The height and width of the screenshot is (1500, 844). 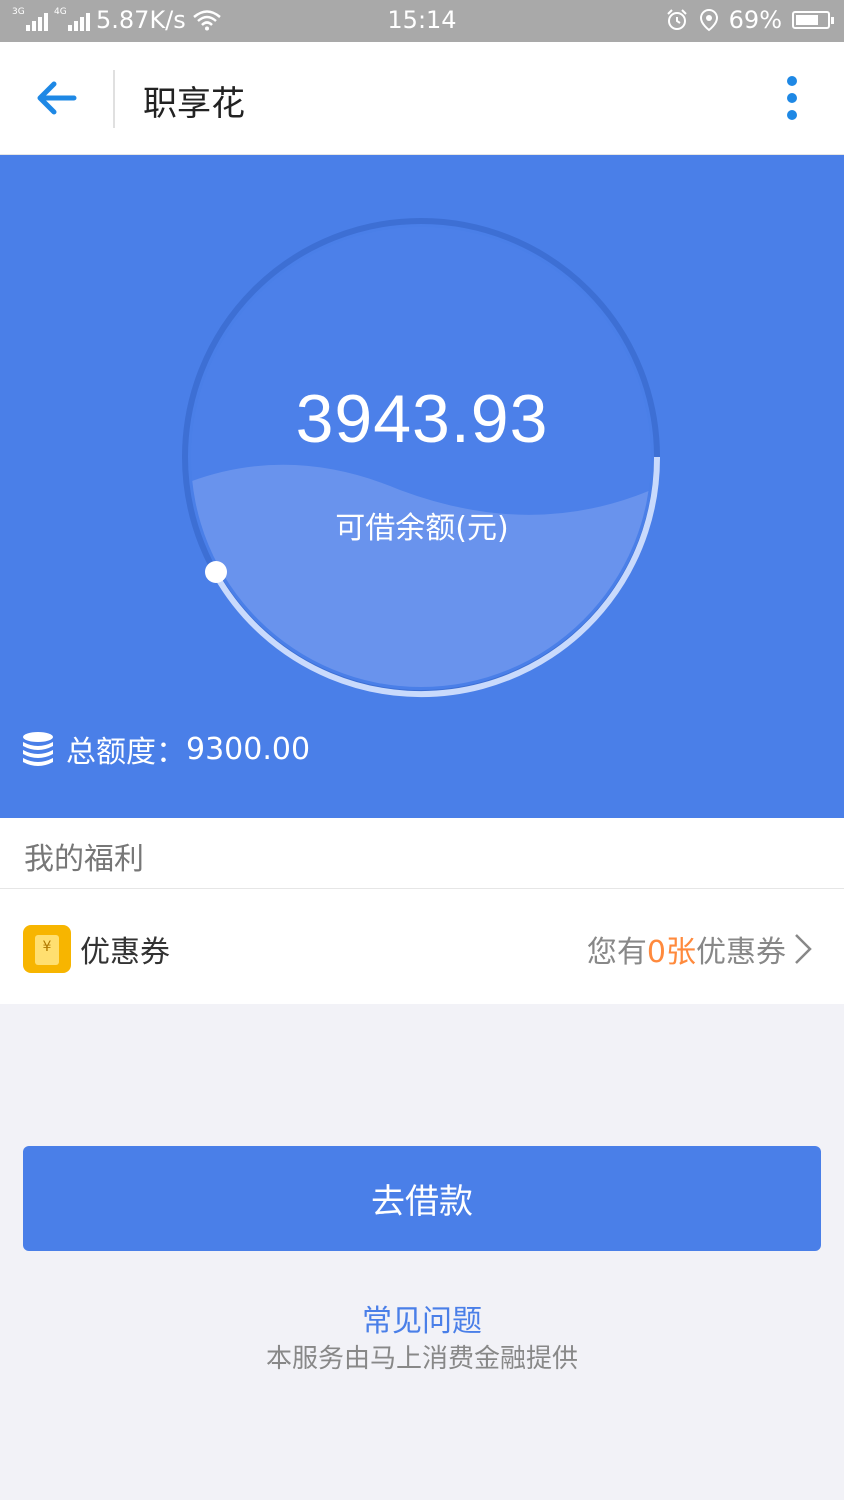 I want to click on coupon-label: 优惠券, so click(x=125, y=952).